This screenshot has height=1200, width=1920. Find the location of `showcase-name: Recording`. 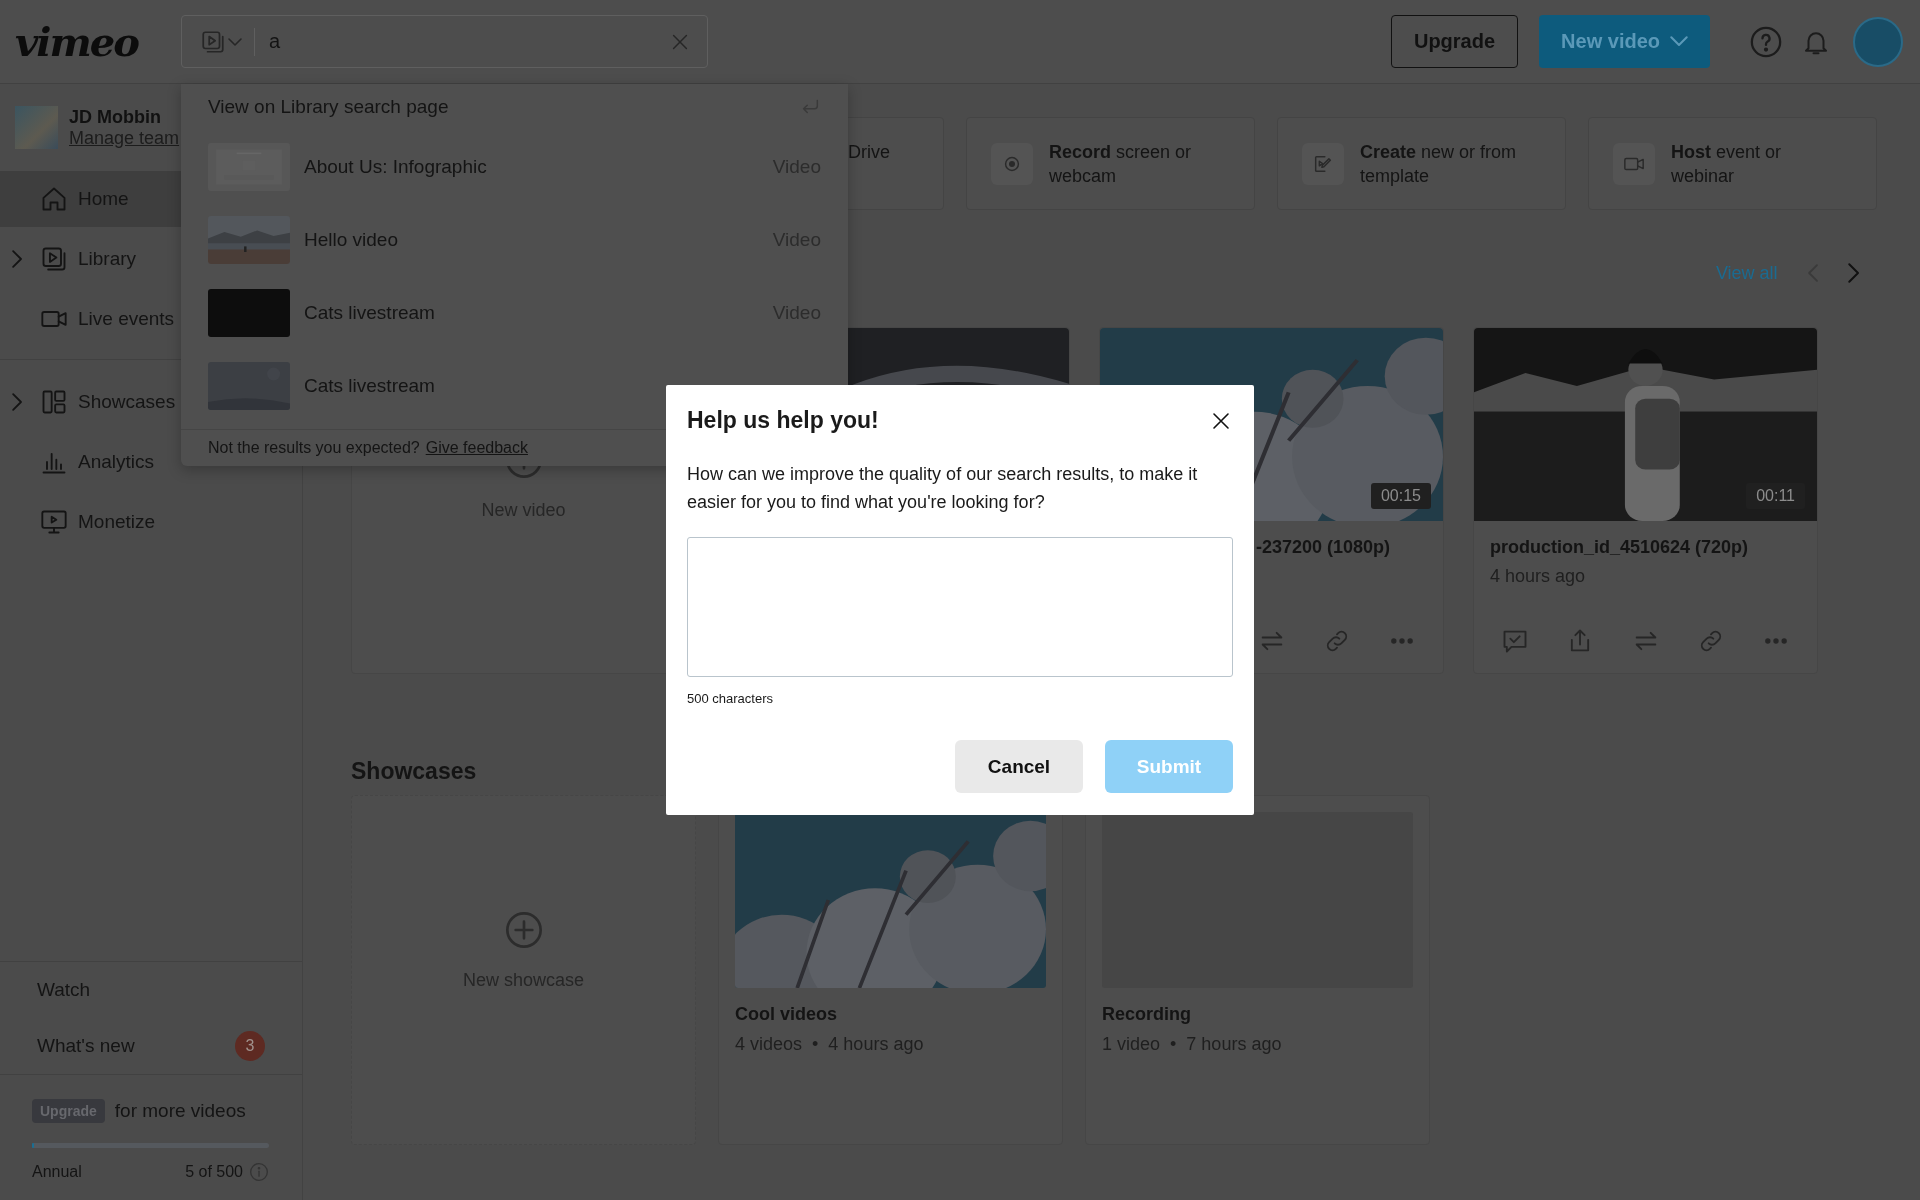

showcase-name: Recording is located at coordinates (1147, 1014).